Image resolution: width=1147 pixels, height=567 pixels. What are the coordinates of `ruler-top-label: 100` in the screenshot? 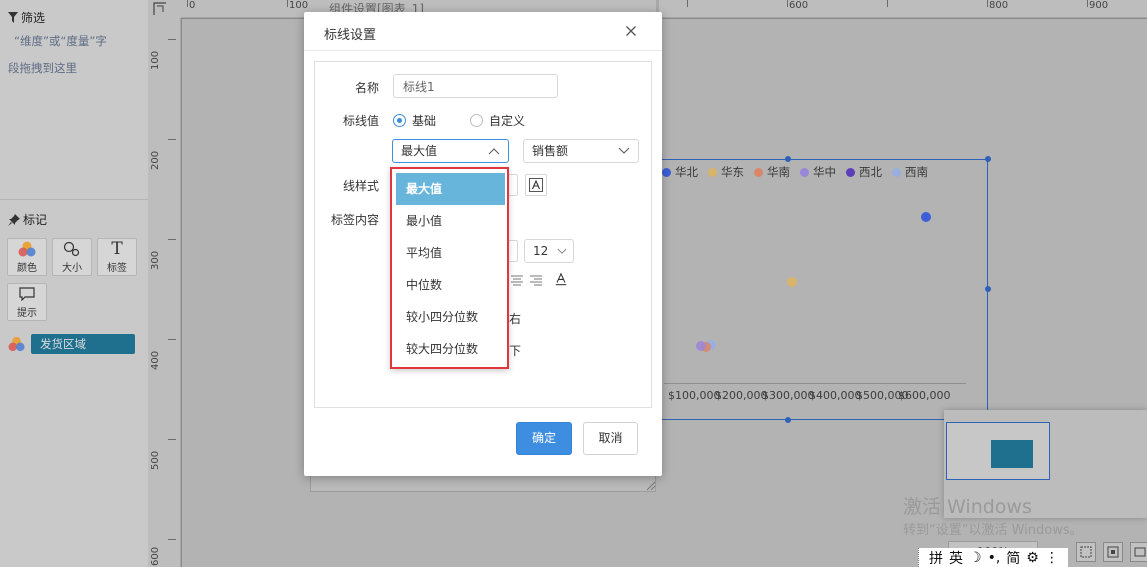 It's located at (299, 5).